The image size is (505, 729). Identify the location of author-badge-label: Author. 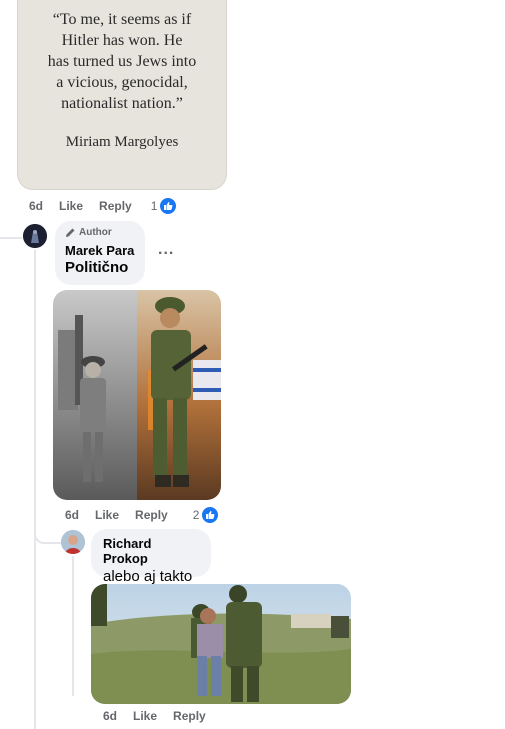
(95, 232).